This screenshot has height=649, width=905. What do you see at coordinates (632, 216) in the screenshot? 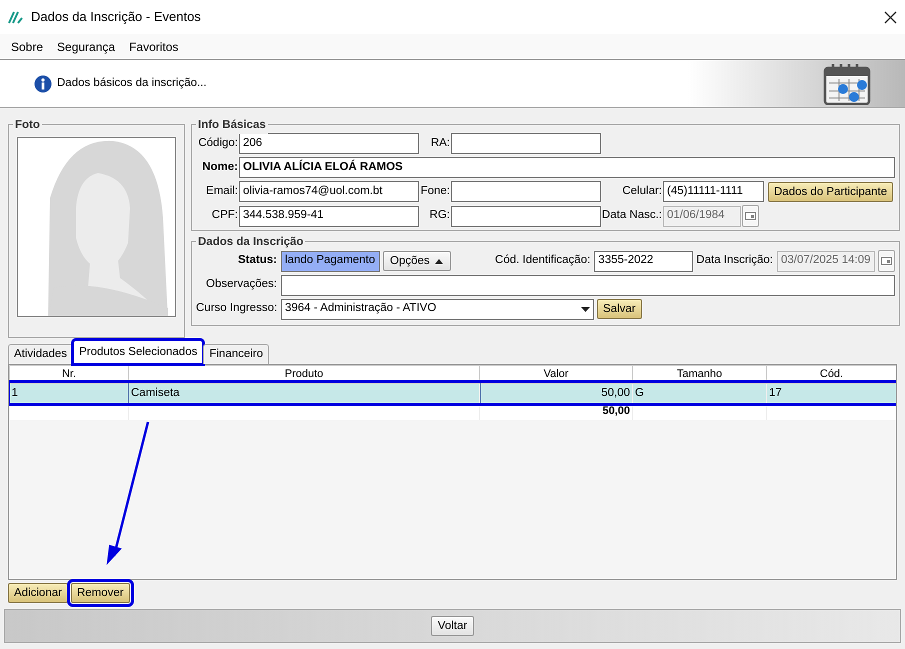
I see `field-label: Data Nasc.:` at bounding box center [632, 216].